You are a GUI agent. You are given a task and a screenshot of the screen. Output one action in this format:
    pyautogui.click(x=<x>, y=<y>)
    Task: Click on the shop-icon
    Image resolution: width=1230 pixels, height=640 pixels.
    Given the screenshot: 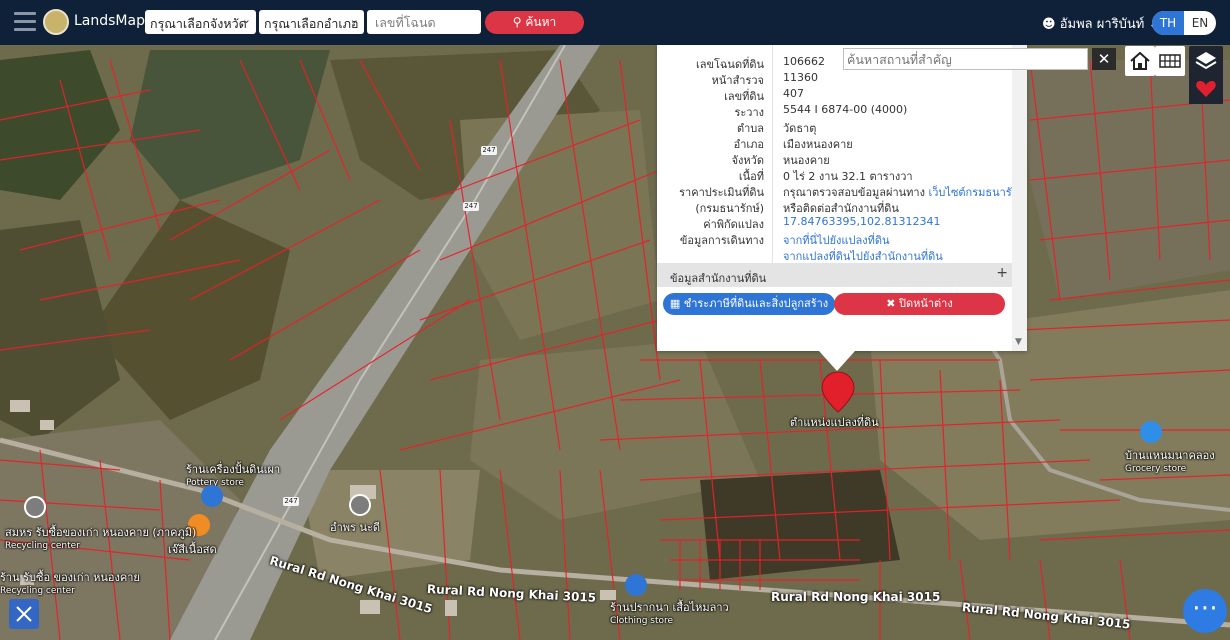 What is the action you would take?
    pyautogui.click(x=212, y=496)
    